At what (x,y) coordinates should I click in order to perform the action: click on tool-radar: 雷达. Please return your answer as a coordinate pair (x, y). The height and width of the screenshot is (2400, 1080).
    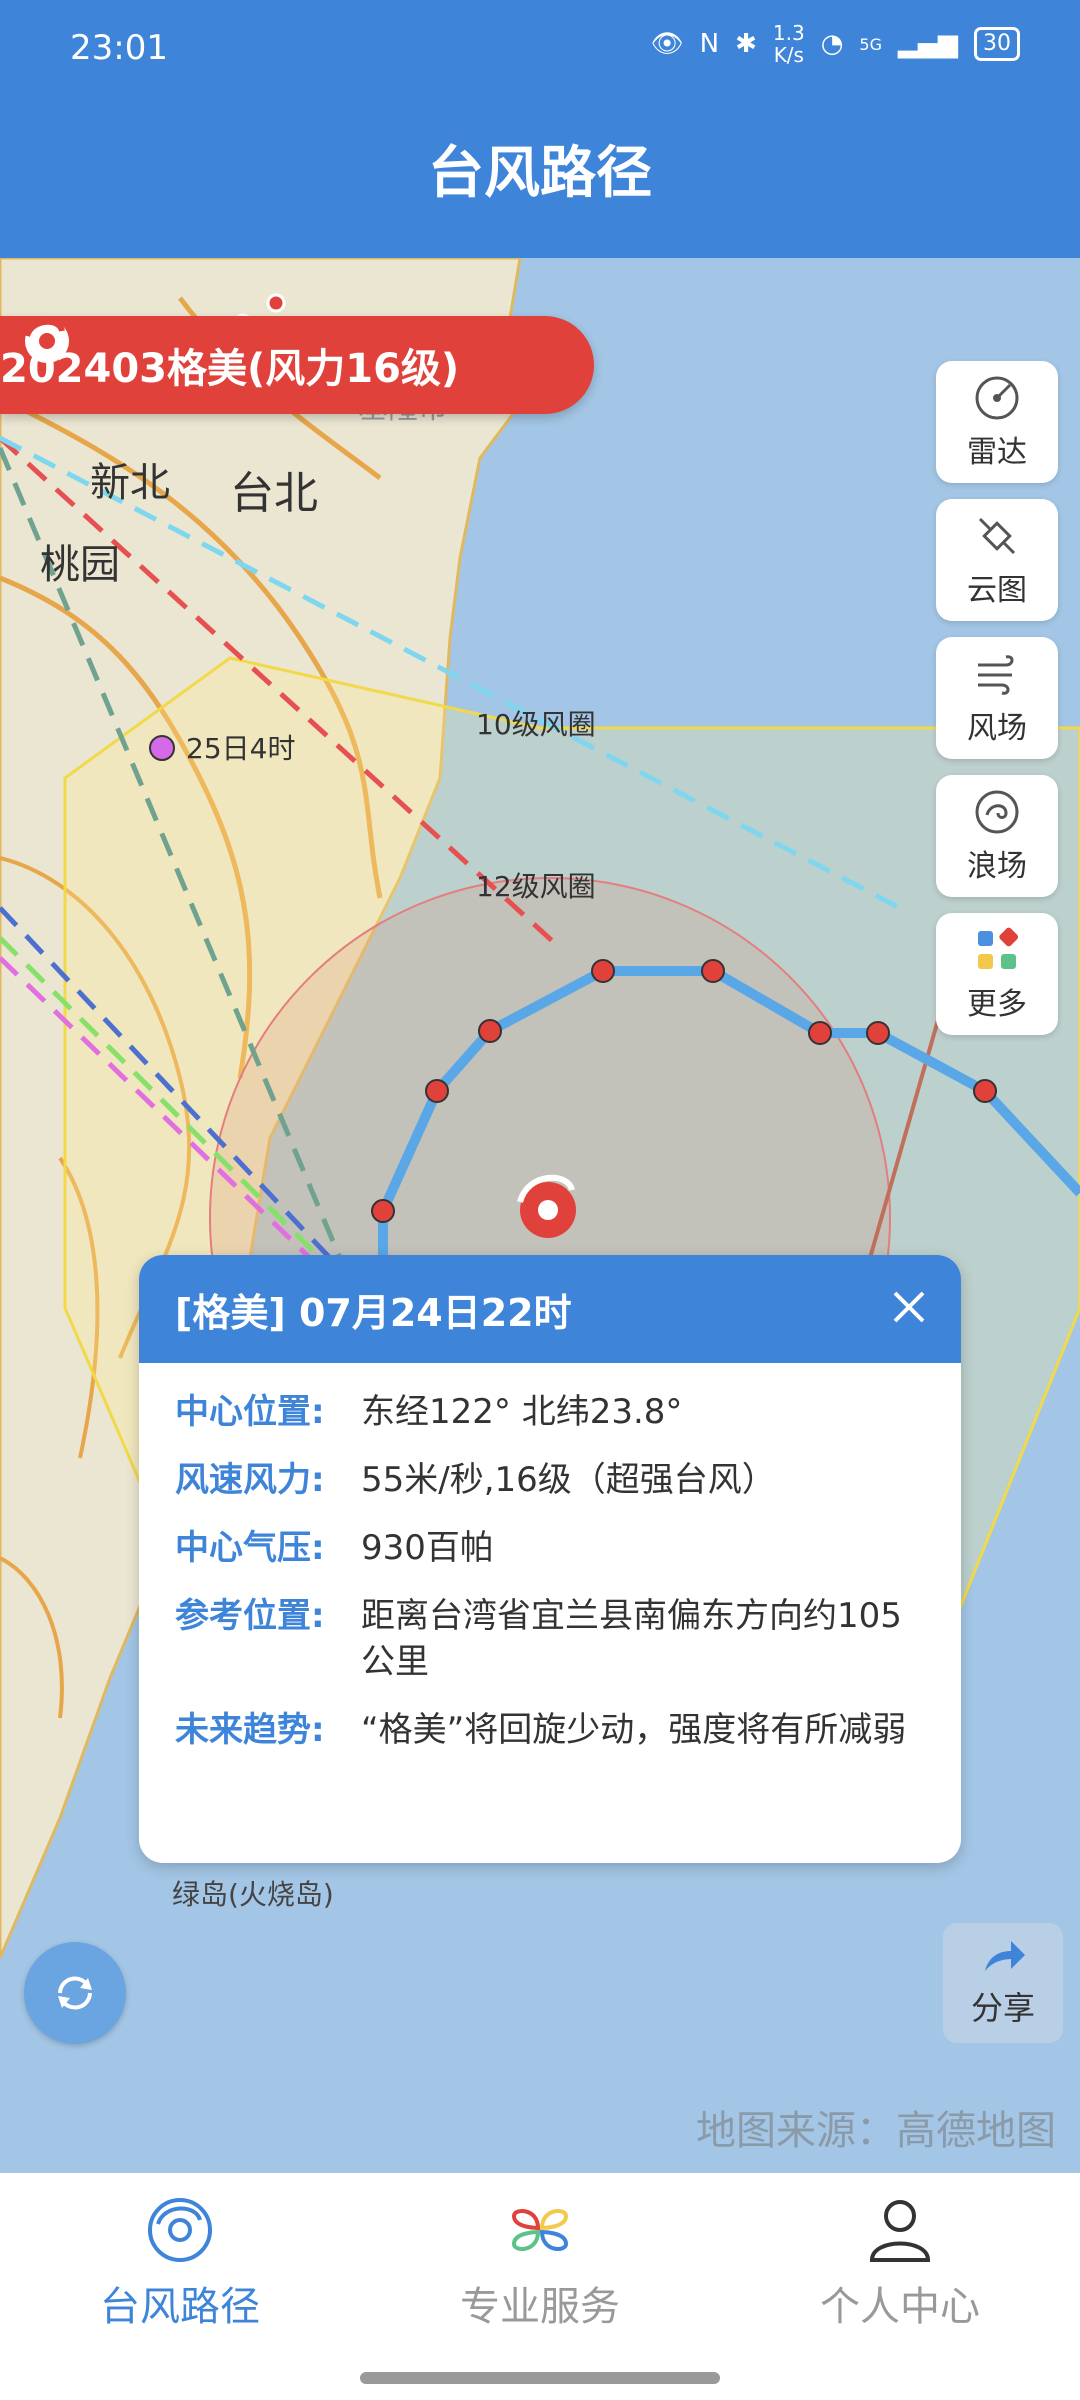
    Looking at the image, I should click on (997, 422).